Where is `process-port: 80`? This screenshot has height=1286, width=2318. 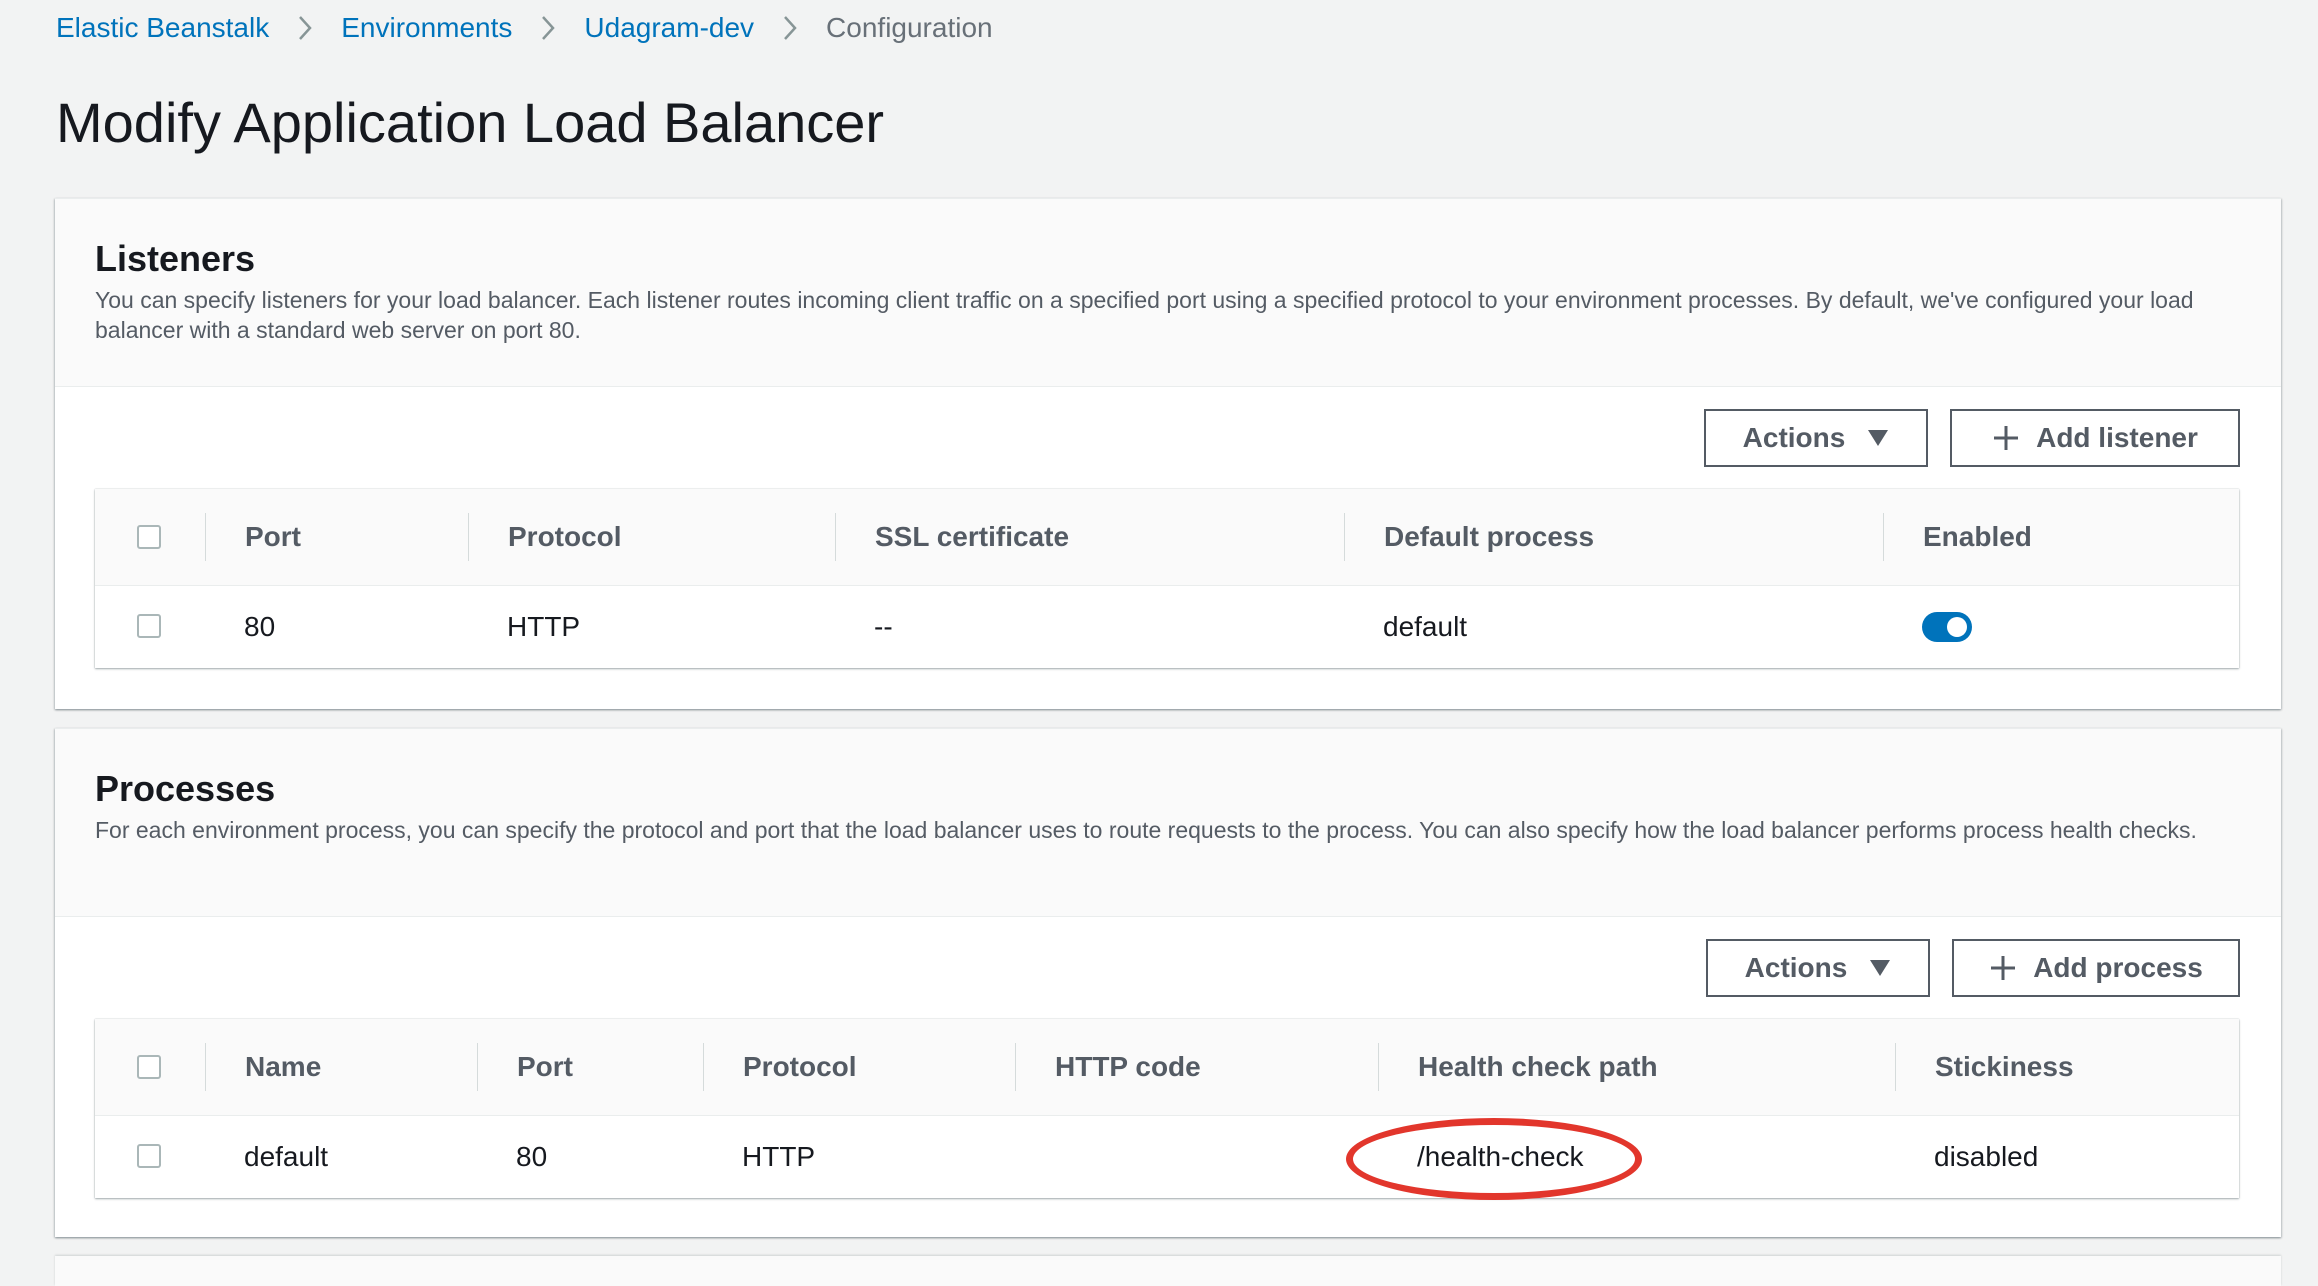
process-port: 80 is located at coordinates (532, 1156).